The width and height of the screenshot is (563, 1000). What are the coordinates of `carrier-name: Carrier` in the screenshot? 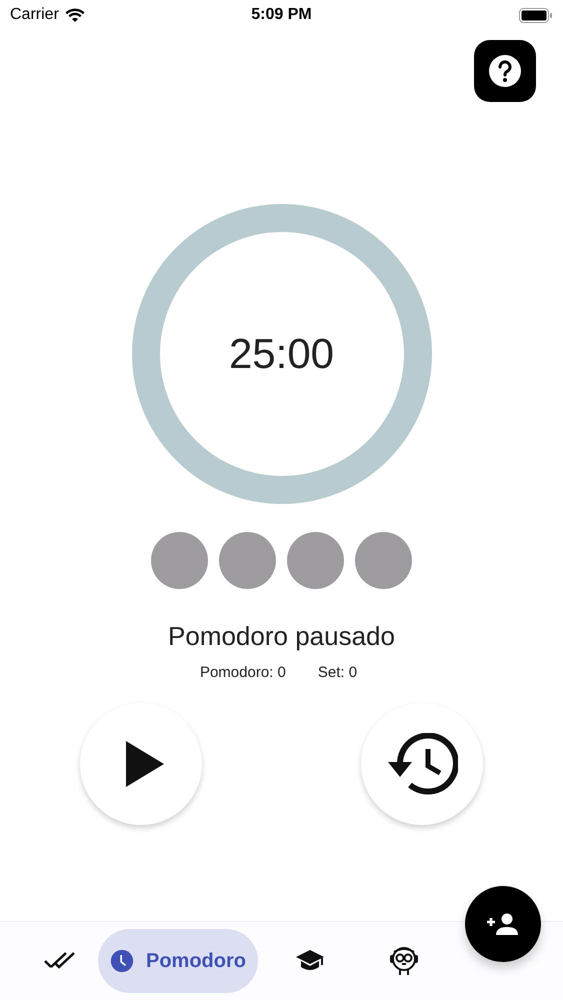 It's located at (34, 15).